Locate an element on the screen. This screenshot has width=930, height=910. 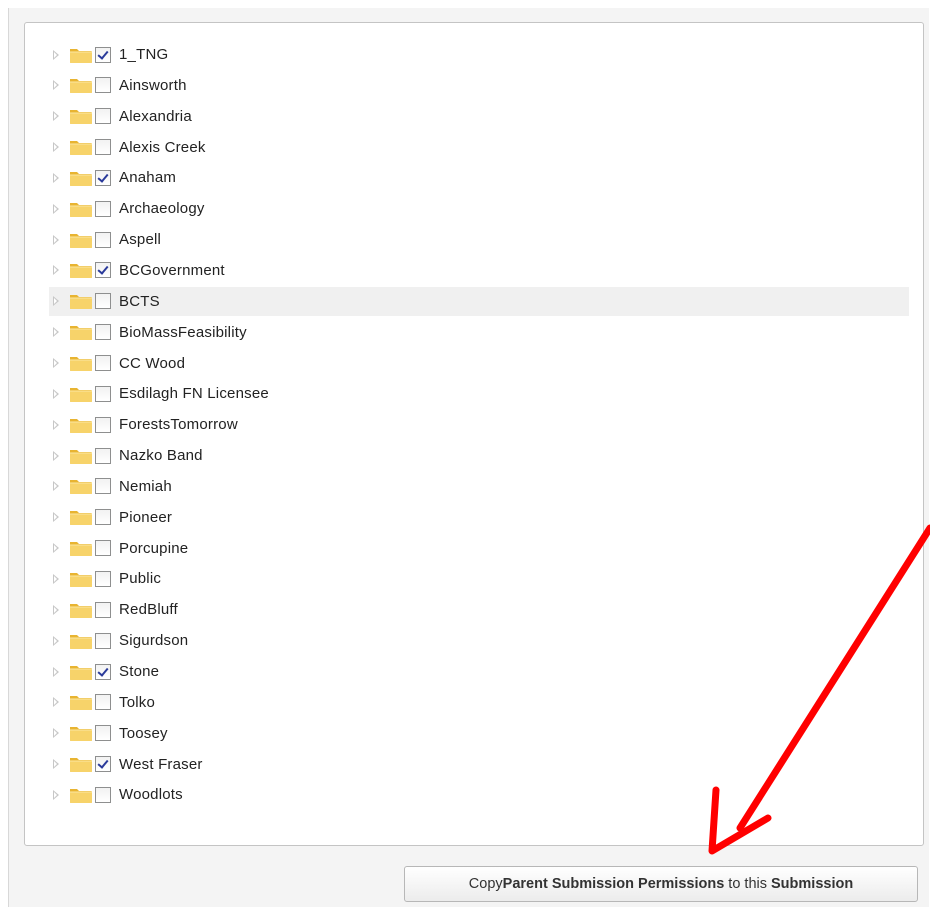
folder-label: Archaeology is located at coordinates (162, 208).